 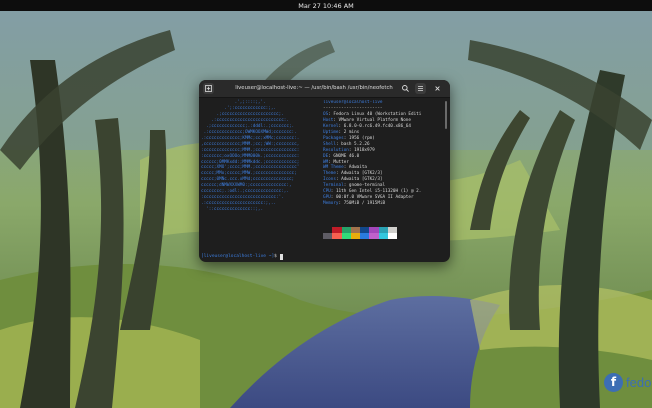 I want to click on info-value: 00:0f.0 VMware SVGA II Adapter, so click(x=374, y=198).